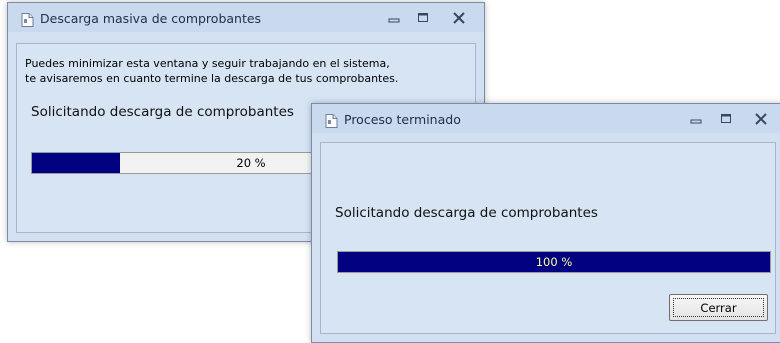  Describe the element at coordinates (151, 18) in the screenshot. I see `window-title: Descarga masiva de comprobantes` at that location.